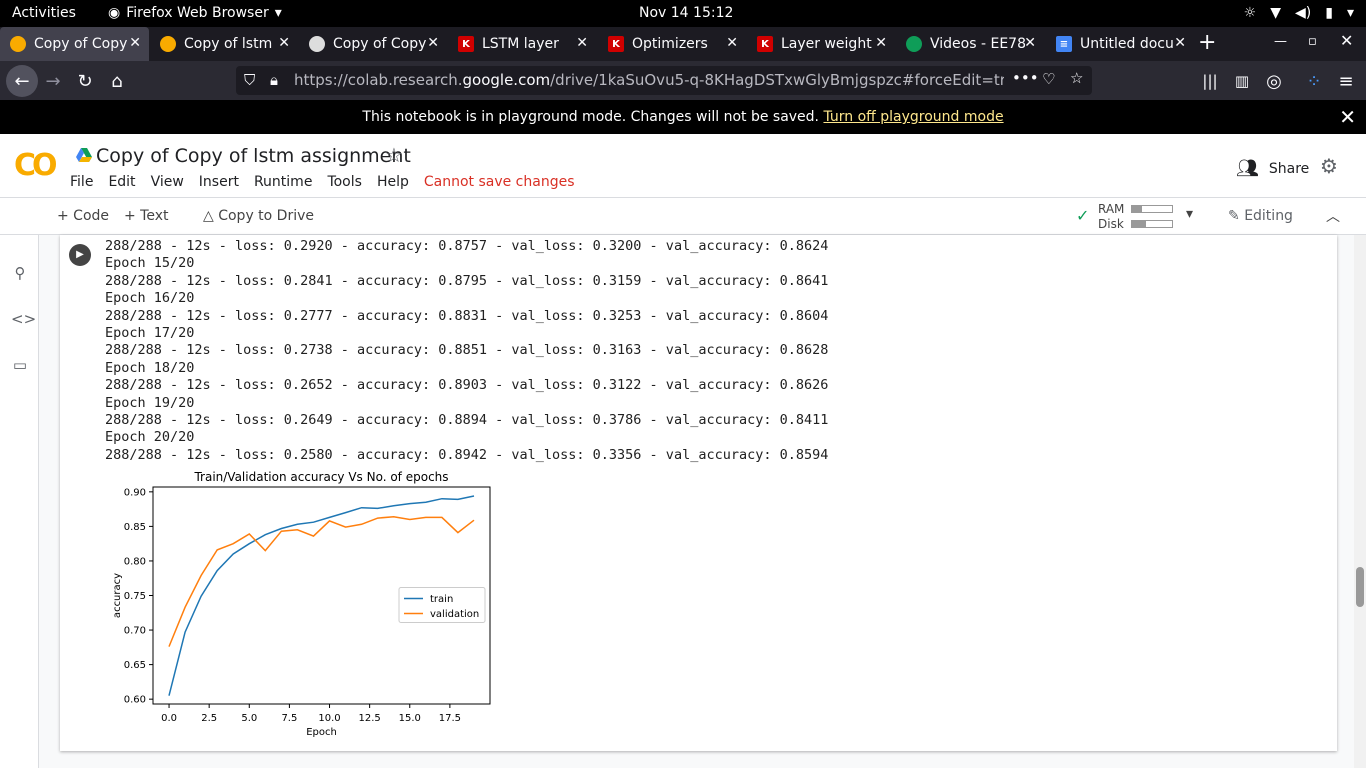  I want to click on x-axis-label: Epoch, so click(321, 732).